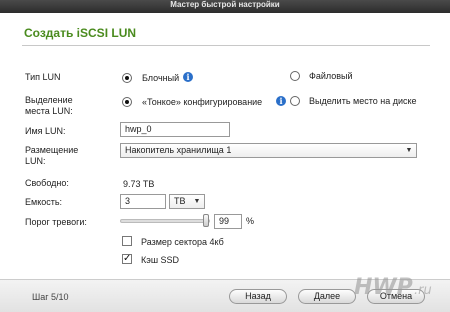  Describe the element at coordinates (45, 131) in the screenshot. I see `lun-name-label: Имя LUN:` at that location.